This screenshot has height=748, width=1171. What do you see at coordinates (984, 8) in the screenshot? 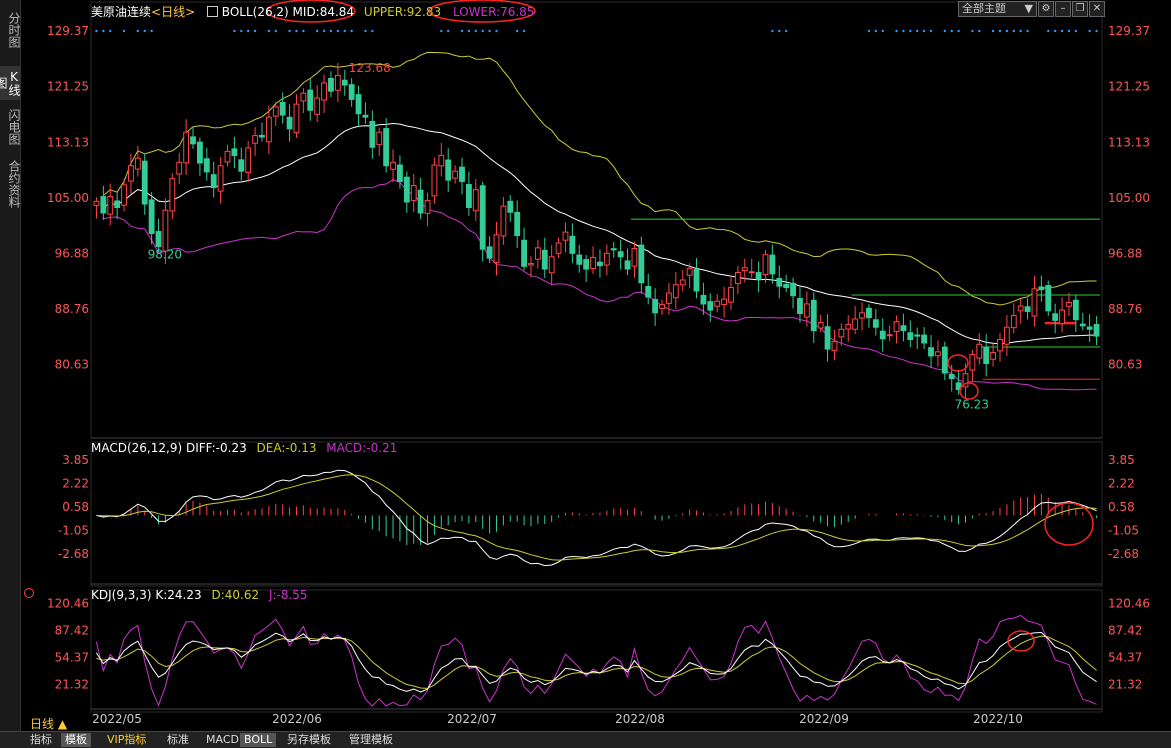
I see `theme-select-label: 全部主题` at bounding box center [984, 8].